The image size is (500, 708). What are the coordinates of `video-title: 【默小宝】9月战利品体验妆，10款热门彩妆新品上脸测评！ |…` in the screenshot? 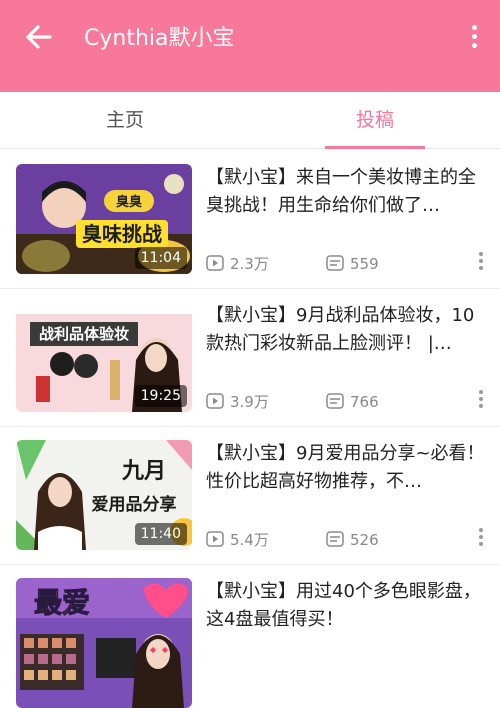 It's located at (346, 330).